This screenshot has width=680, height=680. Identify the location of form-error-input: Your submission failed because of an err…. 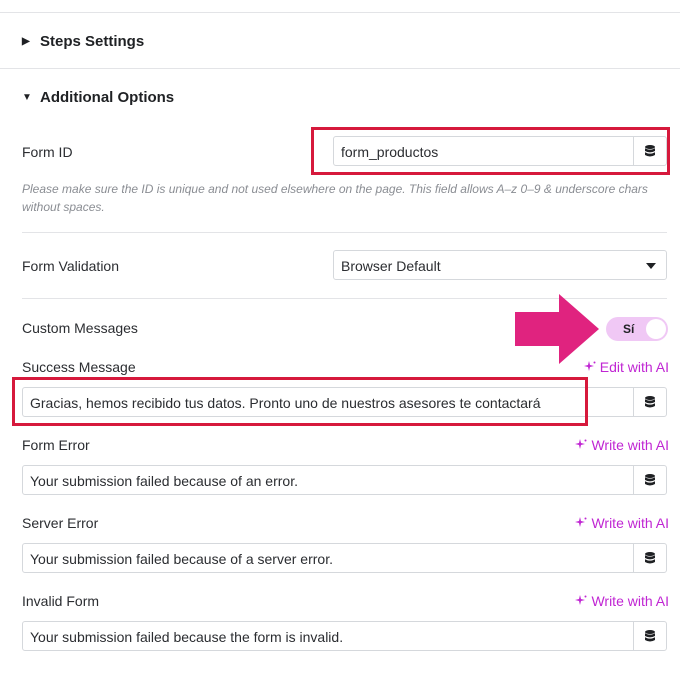
(344, 480).